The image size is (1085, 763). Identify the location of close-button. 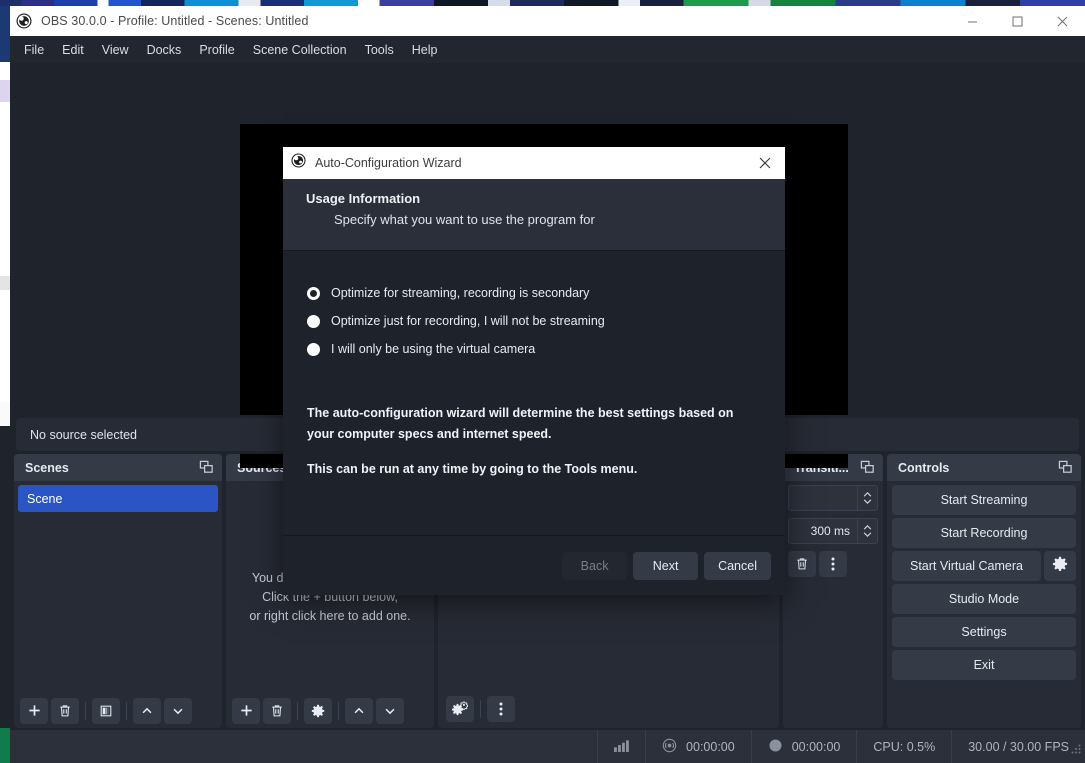
(1062, 21).